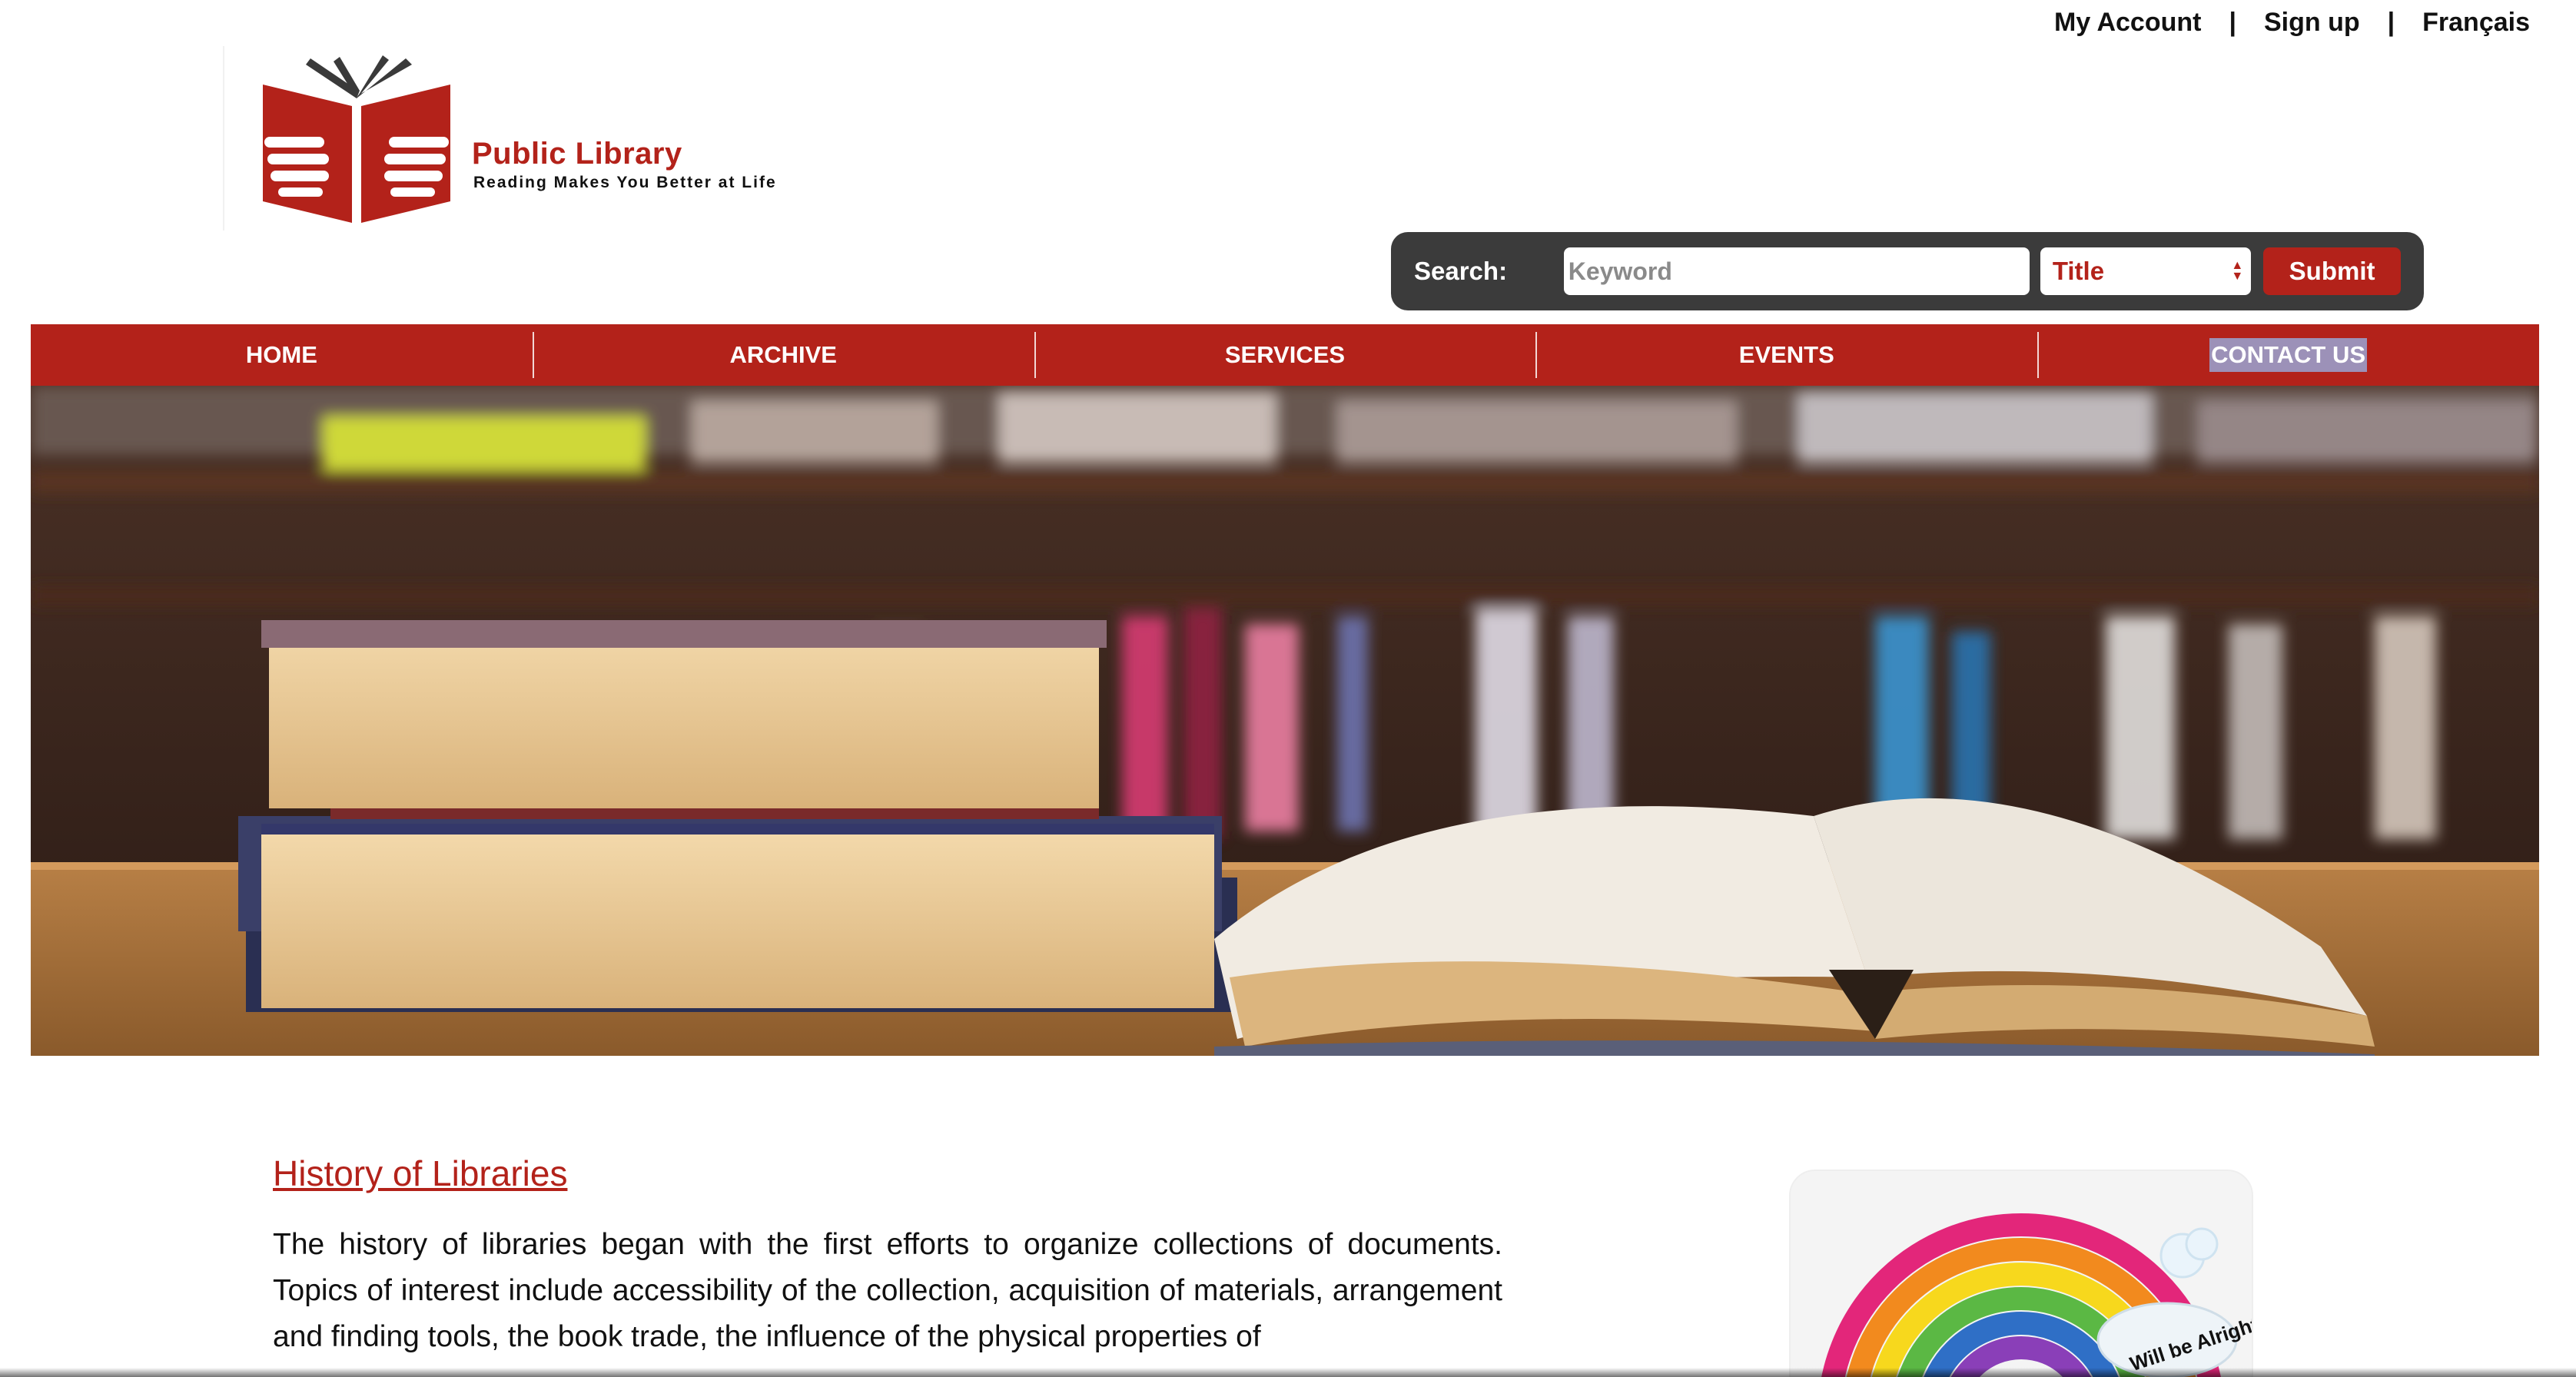 Image resolution: width=2576 pixels, height=1377 pixels. I want to click on search-field-value: Title, so click(2078, 271).